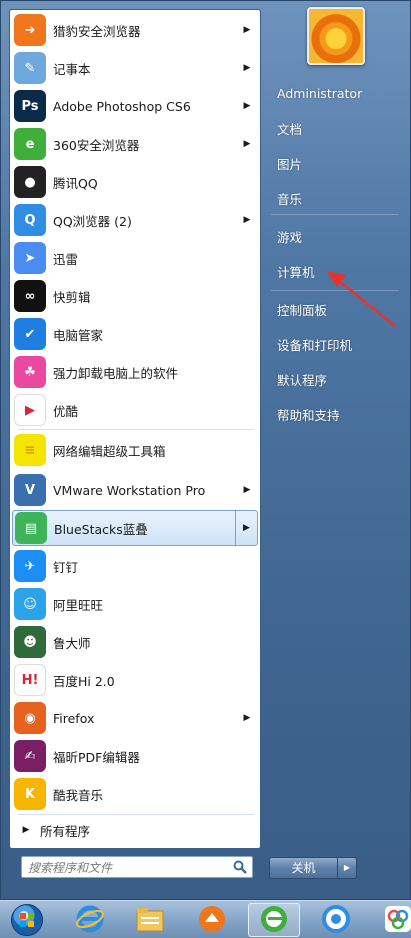 The width and height of the screenshot is (411, 938). Describe the element at coordinates (335, 93) in the screenshot. I see `menu-item-user-name: Administrator` at that location.